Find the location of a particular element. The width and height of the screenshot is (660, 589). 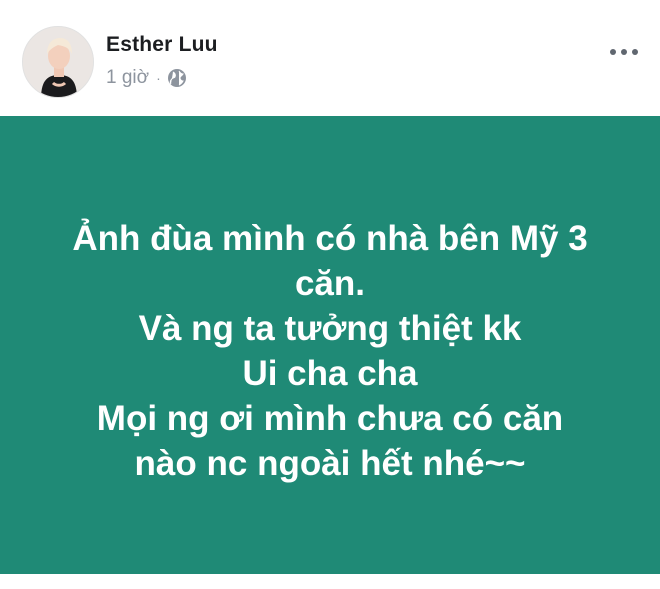

post-timestamp: 1 giờ is located at coordinates (127, 78).